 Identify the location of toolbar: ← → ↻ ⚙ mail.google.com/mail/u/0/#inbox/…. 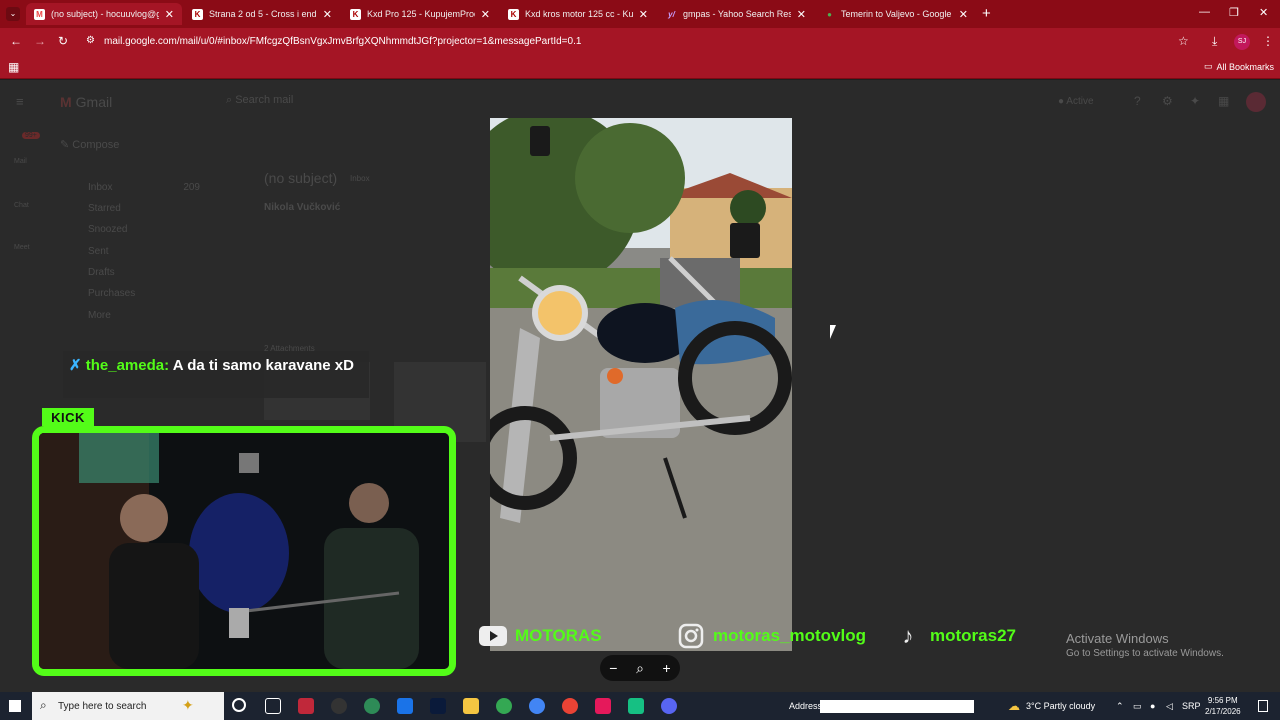
(640, 41).